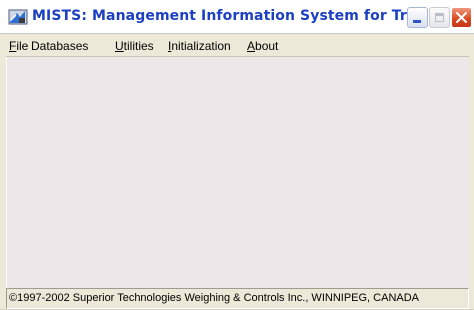 The width and height of the screenshot is (474, 310). What do you see at coordinates (471, 172) in the screenshot?
I see `window-frame-right` at bounding box center [471, 172].